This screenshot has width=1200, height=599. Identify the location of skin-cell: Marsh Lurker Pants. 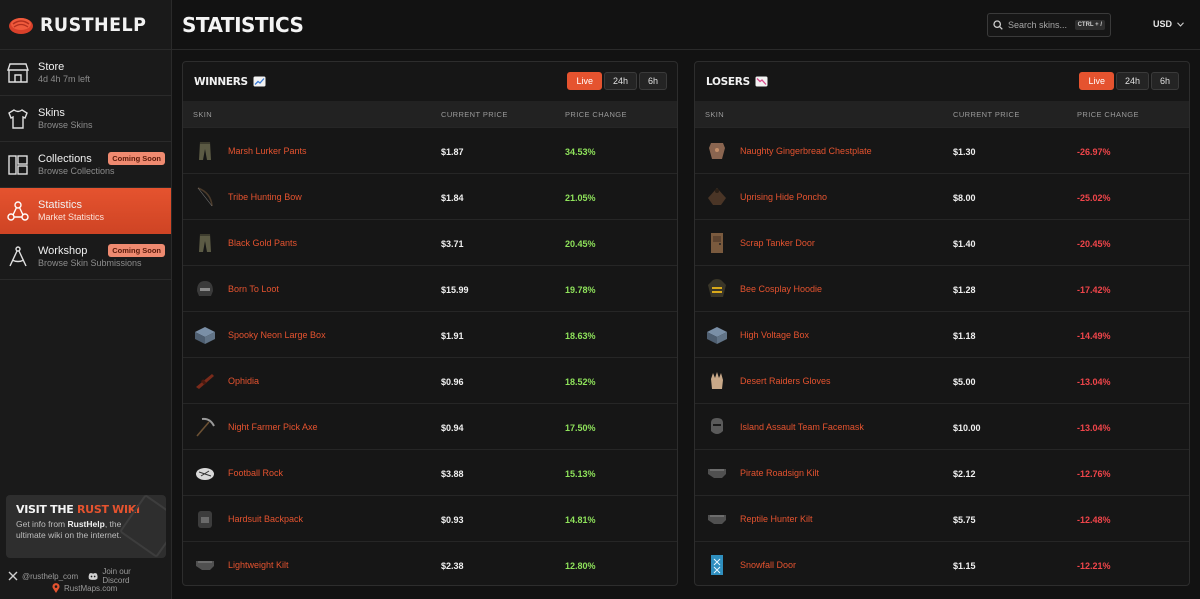
(312, 151).